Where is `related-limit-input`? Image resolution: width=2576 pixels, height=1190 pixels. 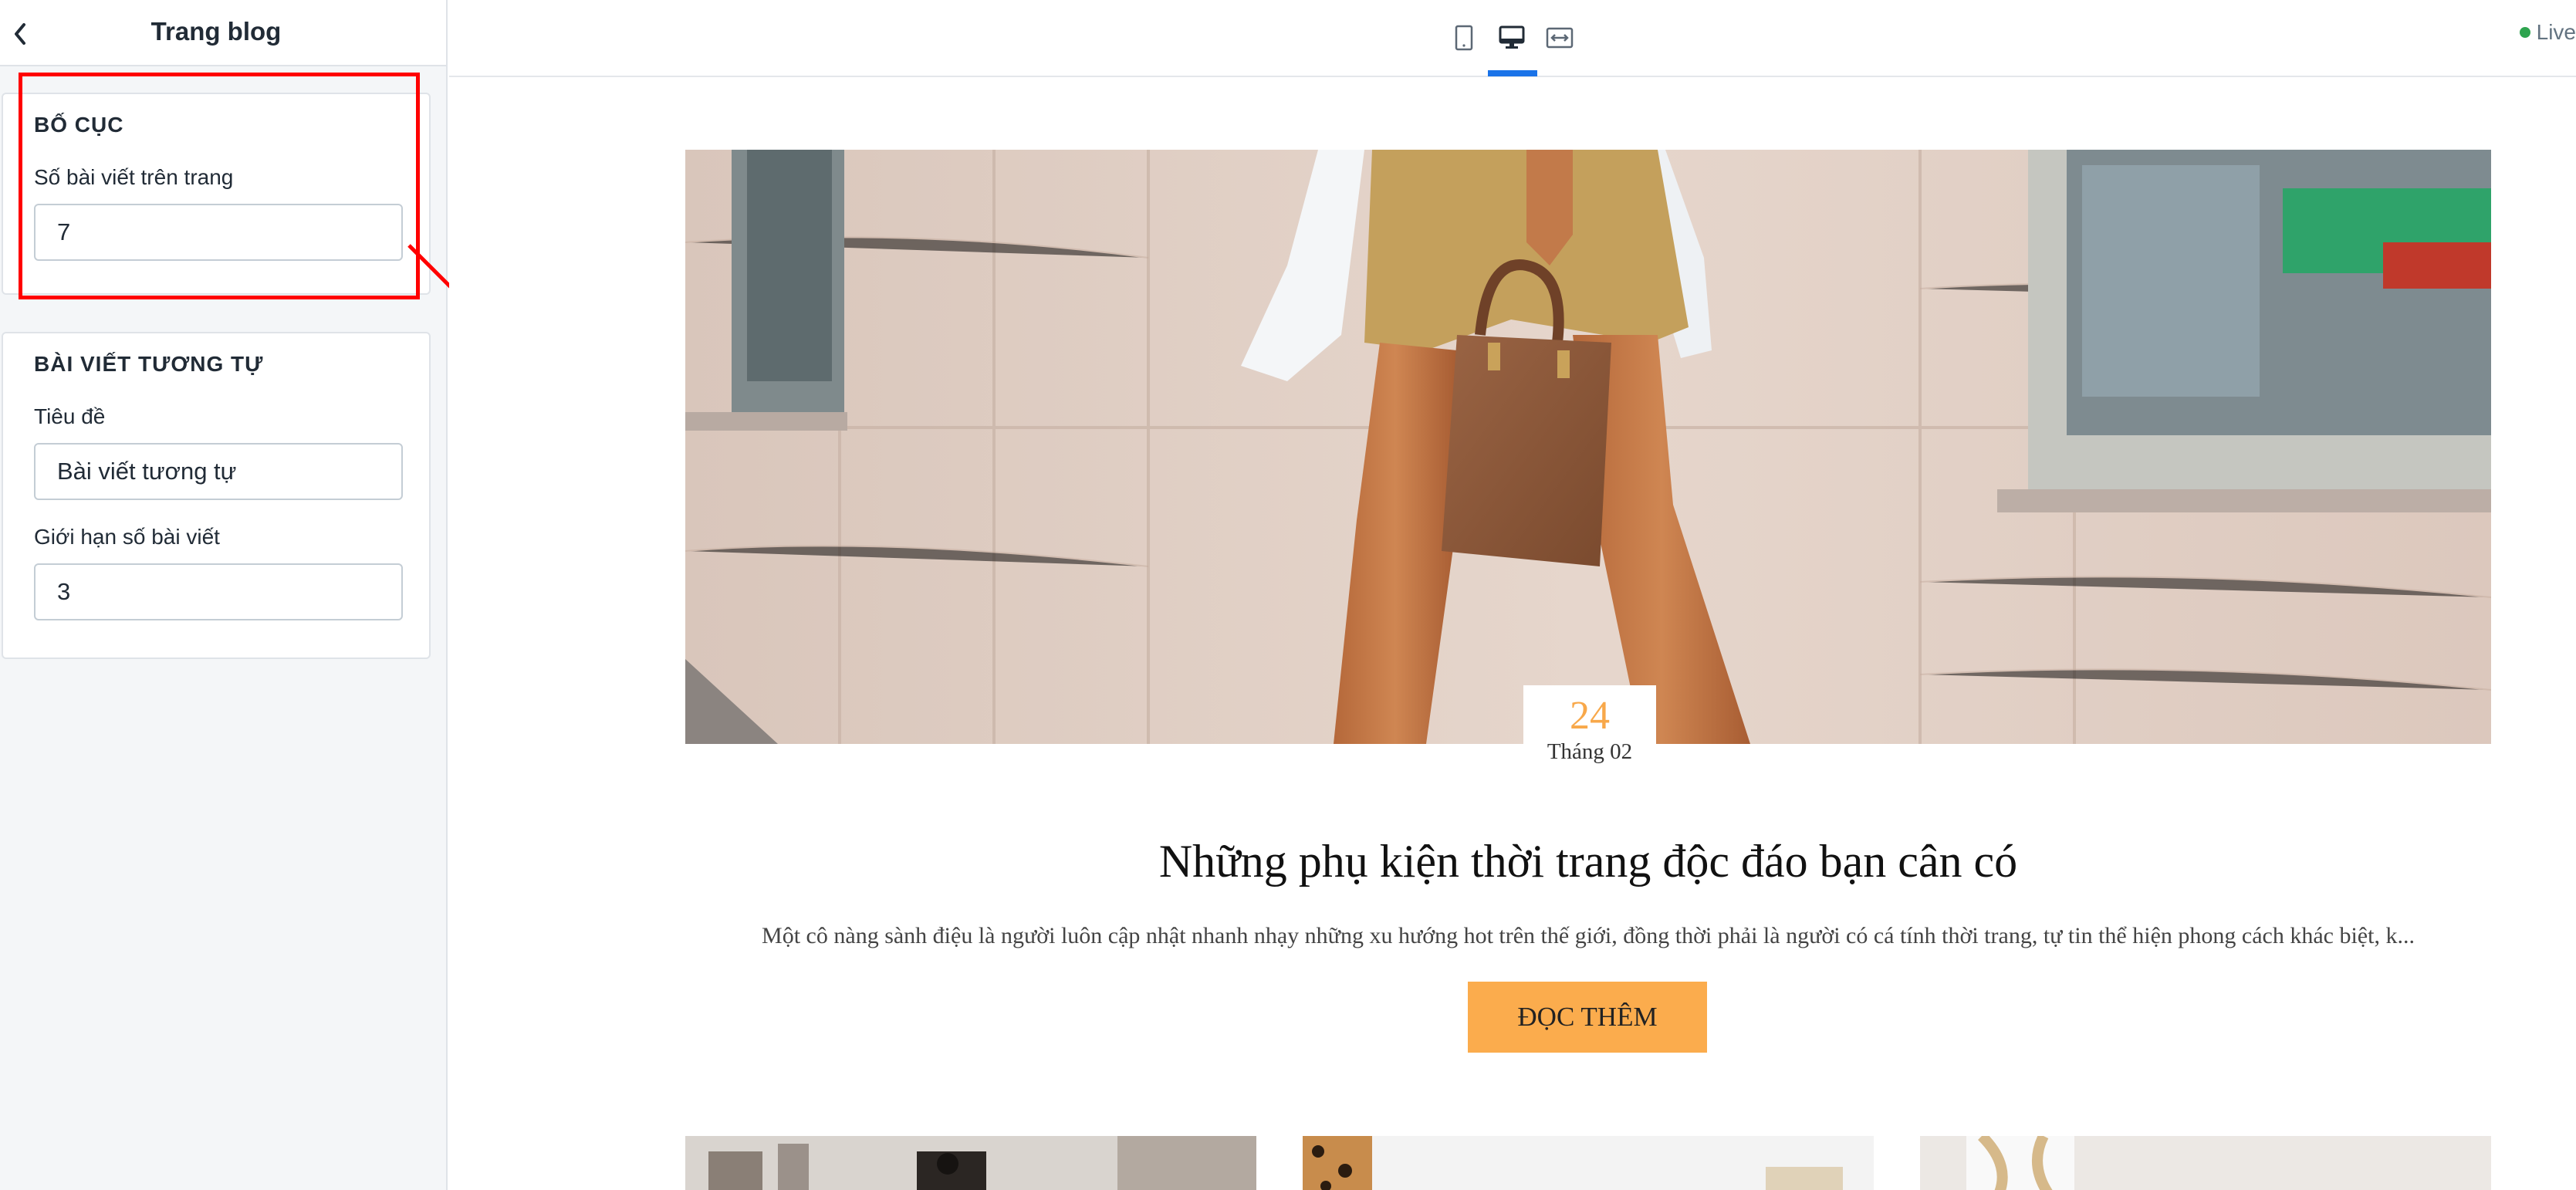
related-limit-input is located at coordinates (218, 591).